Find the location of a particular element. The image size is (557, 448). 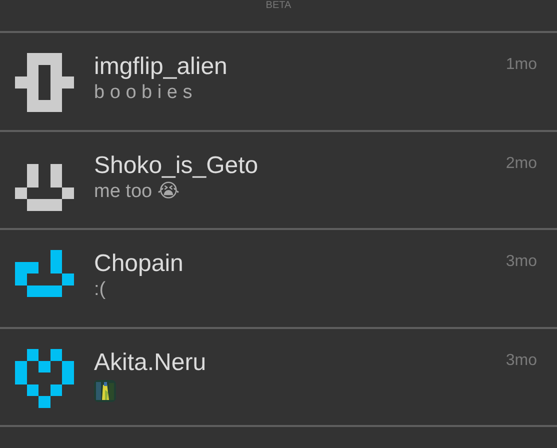

message-preview: me too 😭 is located at coordinates (137, 192).